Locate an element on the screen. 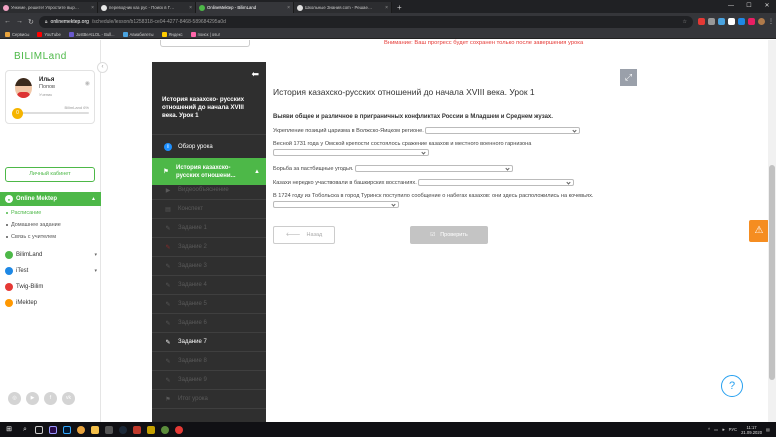 The width and height of the screenshot is (776, 437). notifications-icon: ▤ is located at coordinates (768, 429).